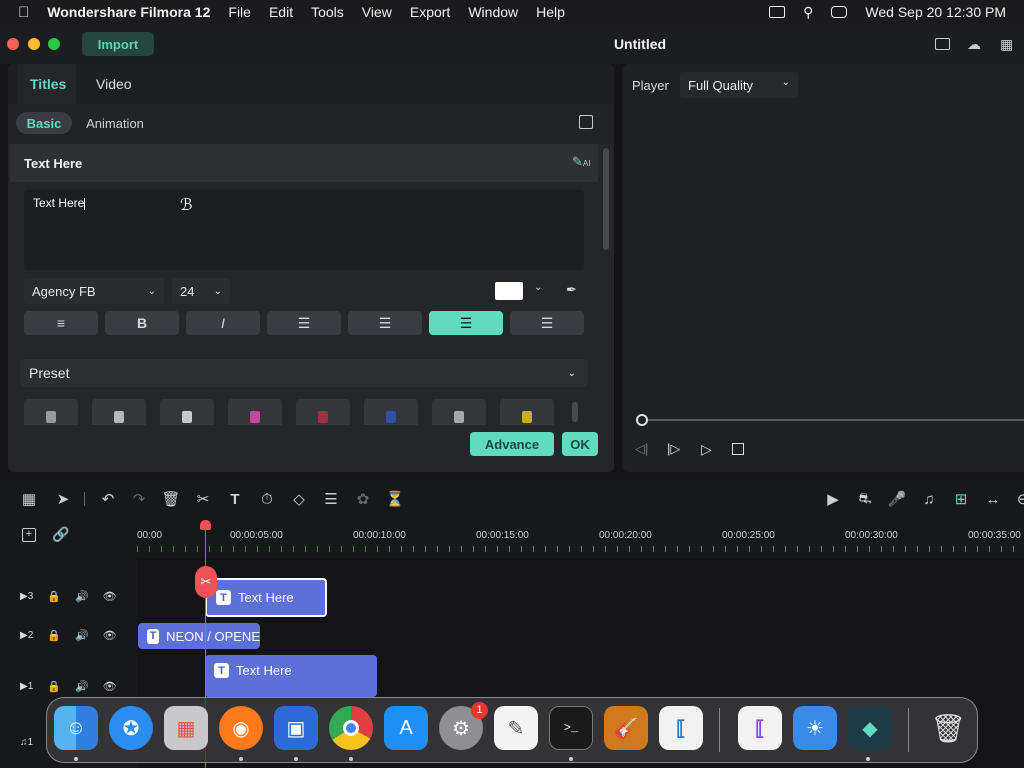 The height and width of the screenshot is (768, 1024). Describe the element at coordinates (706, 449) in the screenshot. I see `play-icon: ▷` at that location.